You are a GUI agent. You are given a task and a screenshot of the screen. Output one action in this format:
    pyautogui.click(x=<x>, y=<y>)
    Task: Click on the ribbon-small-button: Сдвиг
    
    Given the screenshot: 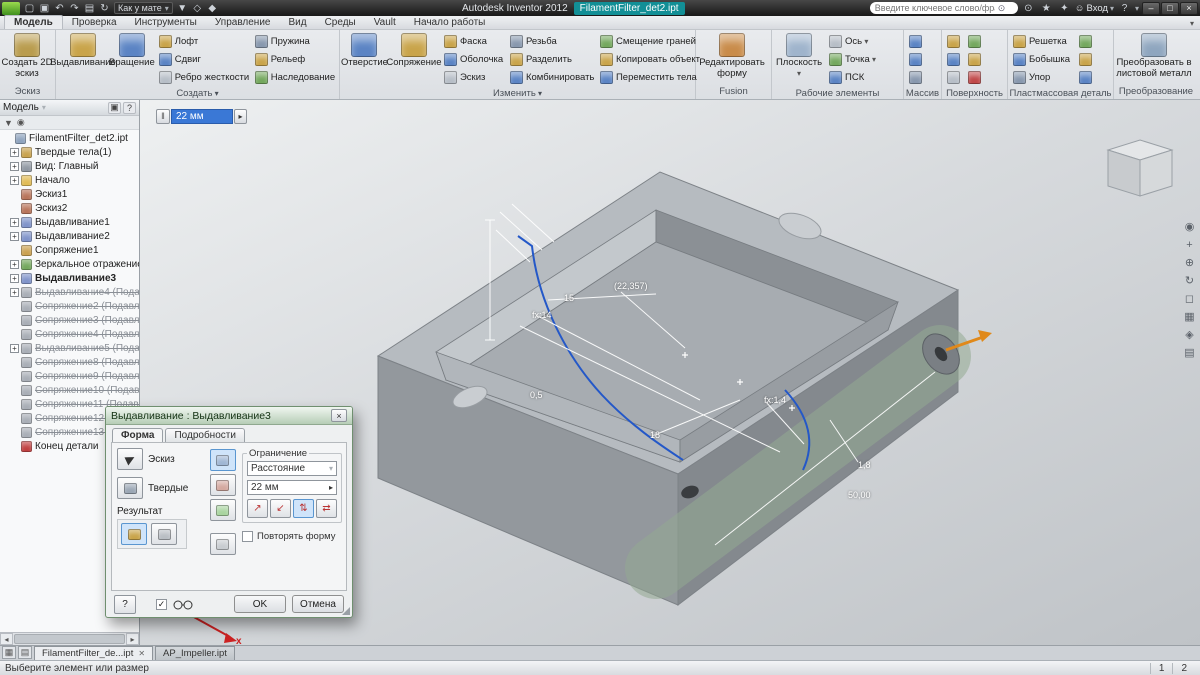 What is the action you would take?
    pyautogui.click(x=203, y=59)
    